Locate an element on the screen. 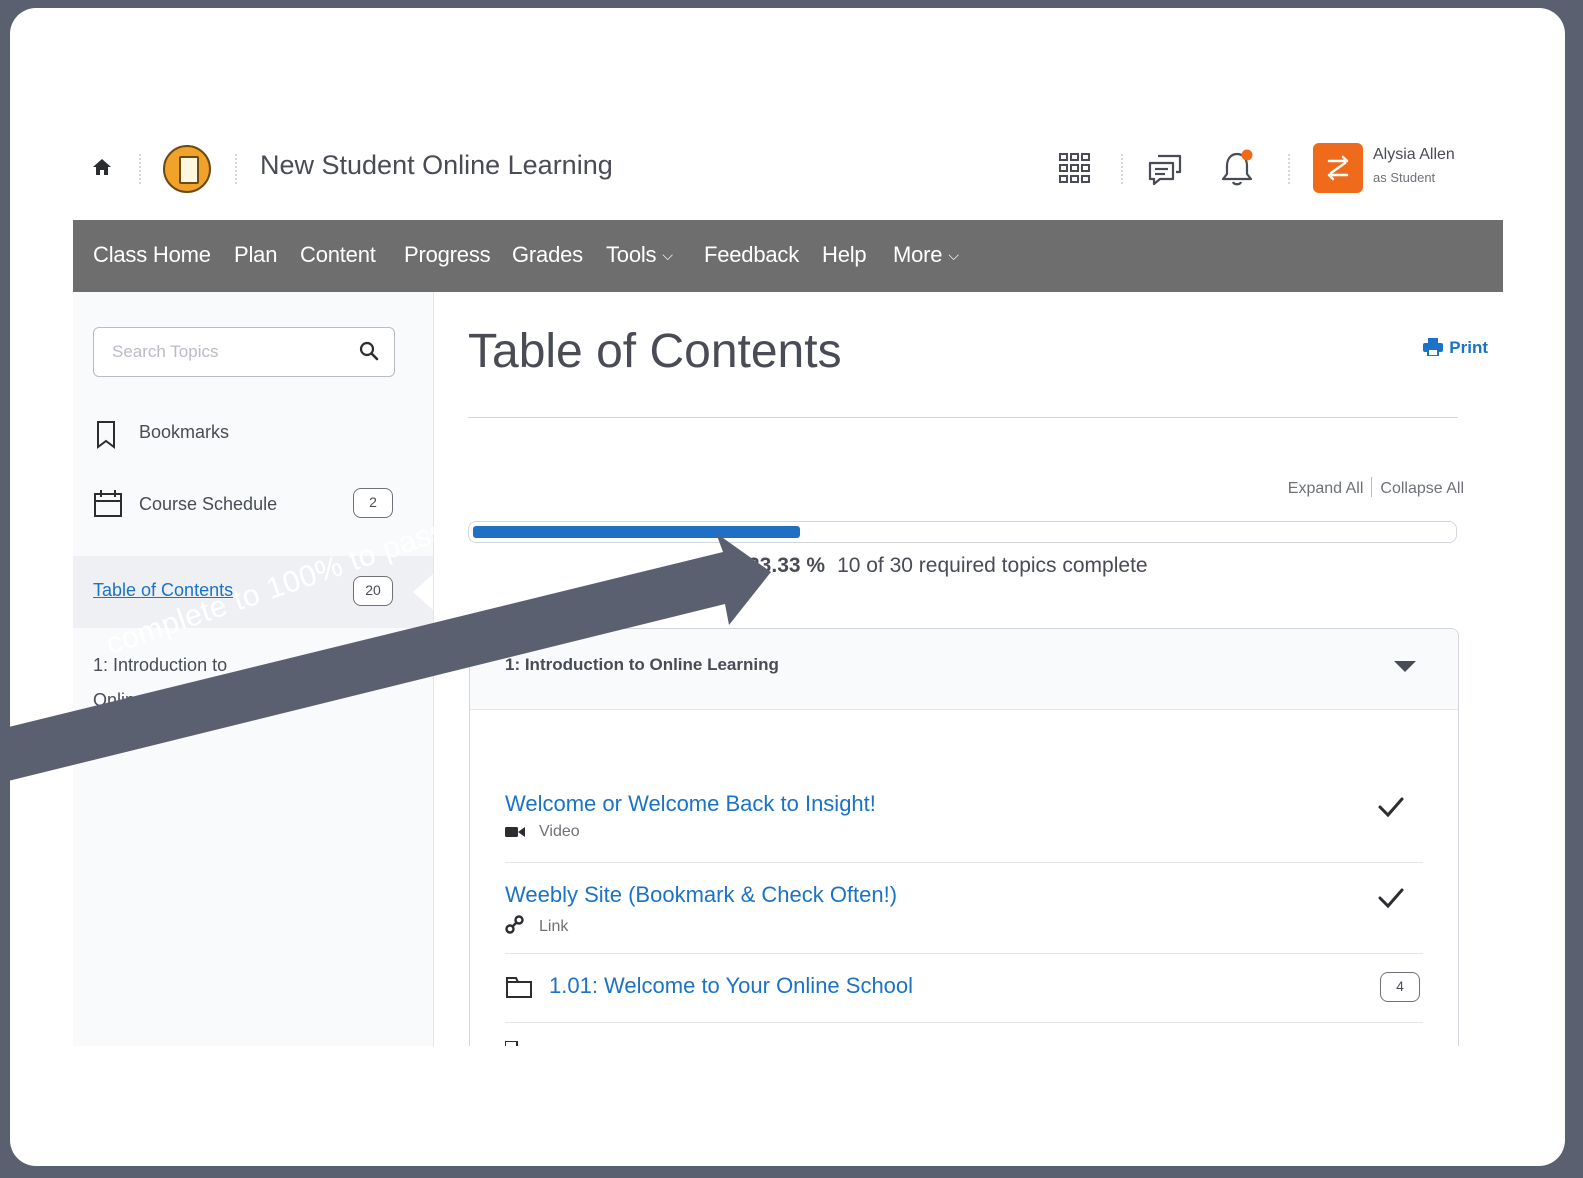 This screenshot has width=1583, height=1178. expand-collapse-controls: Expand All Collapse All is located at coordinates (1376, 487).